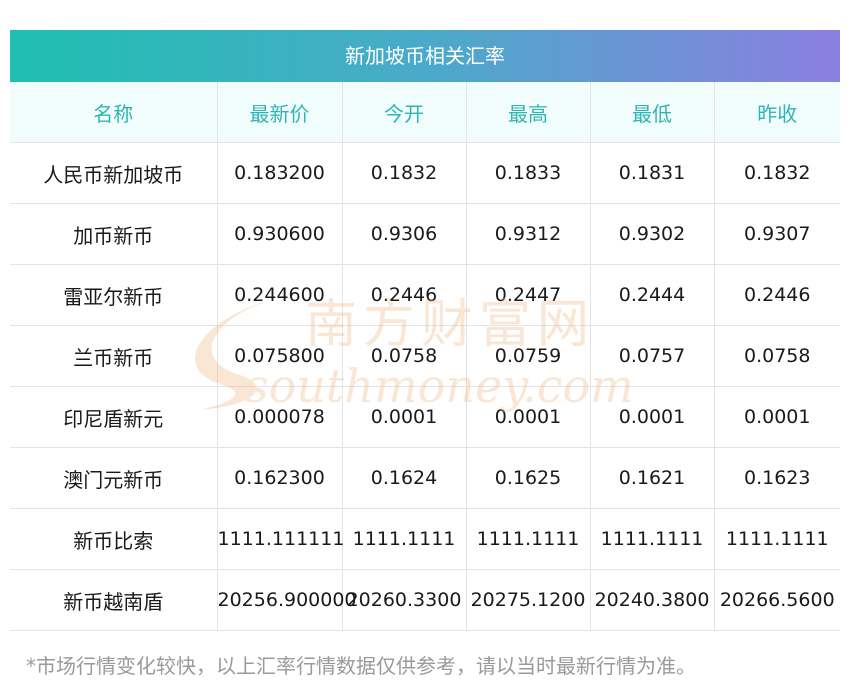 The height and width of the screenshot is (697, 850). What do you see at coordinates (527, 173) in the screenshot?
I see `high-price-cell: 0.1833` at bounding box center [527, 173].